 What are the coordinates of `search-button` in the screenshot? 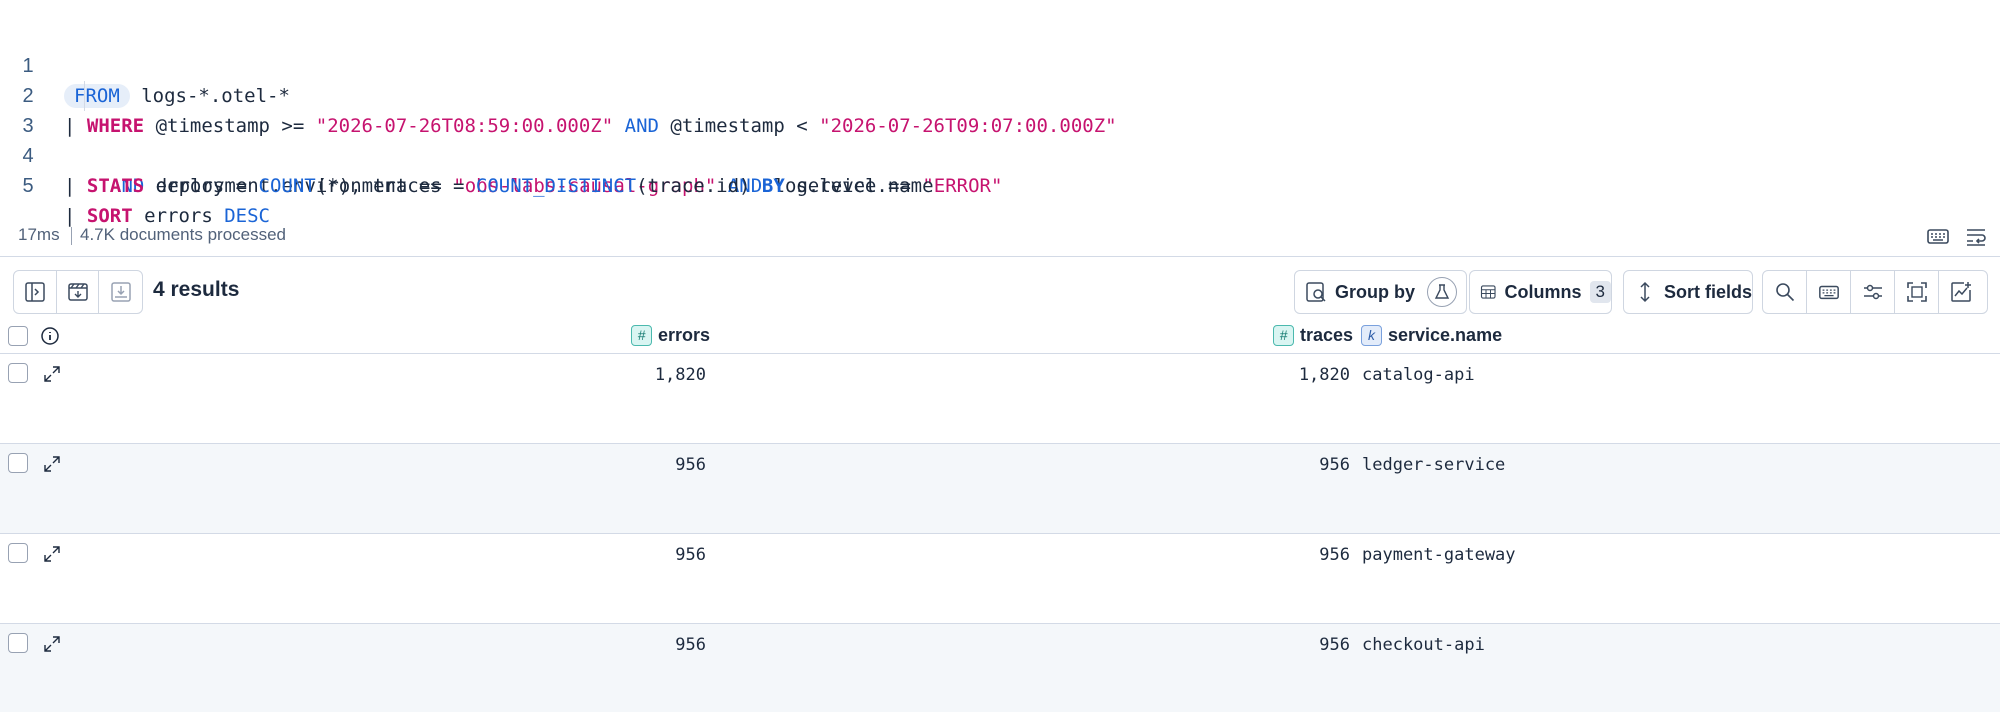 It's located at (1785, 292).